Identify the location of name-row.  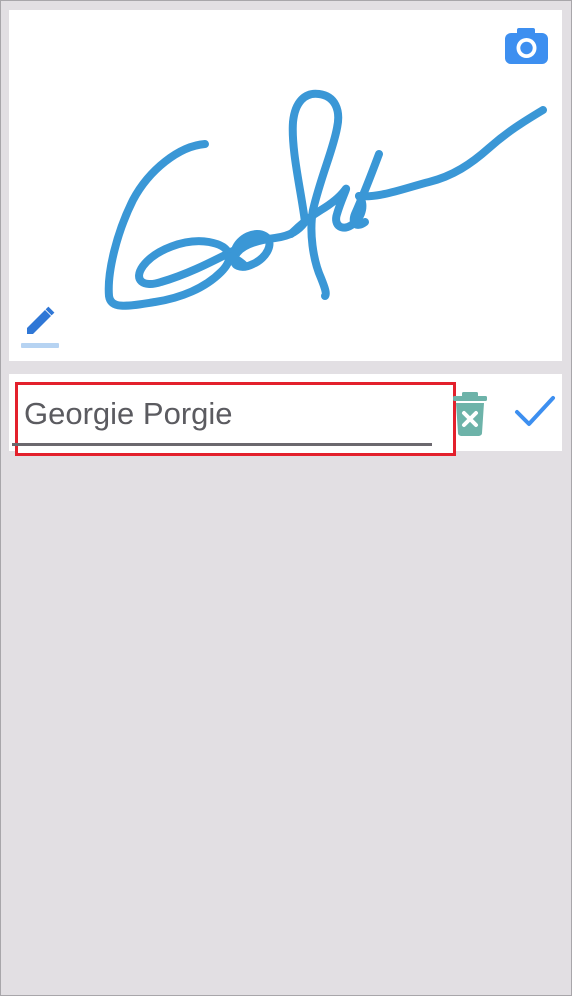
(285, 415).